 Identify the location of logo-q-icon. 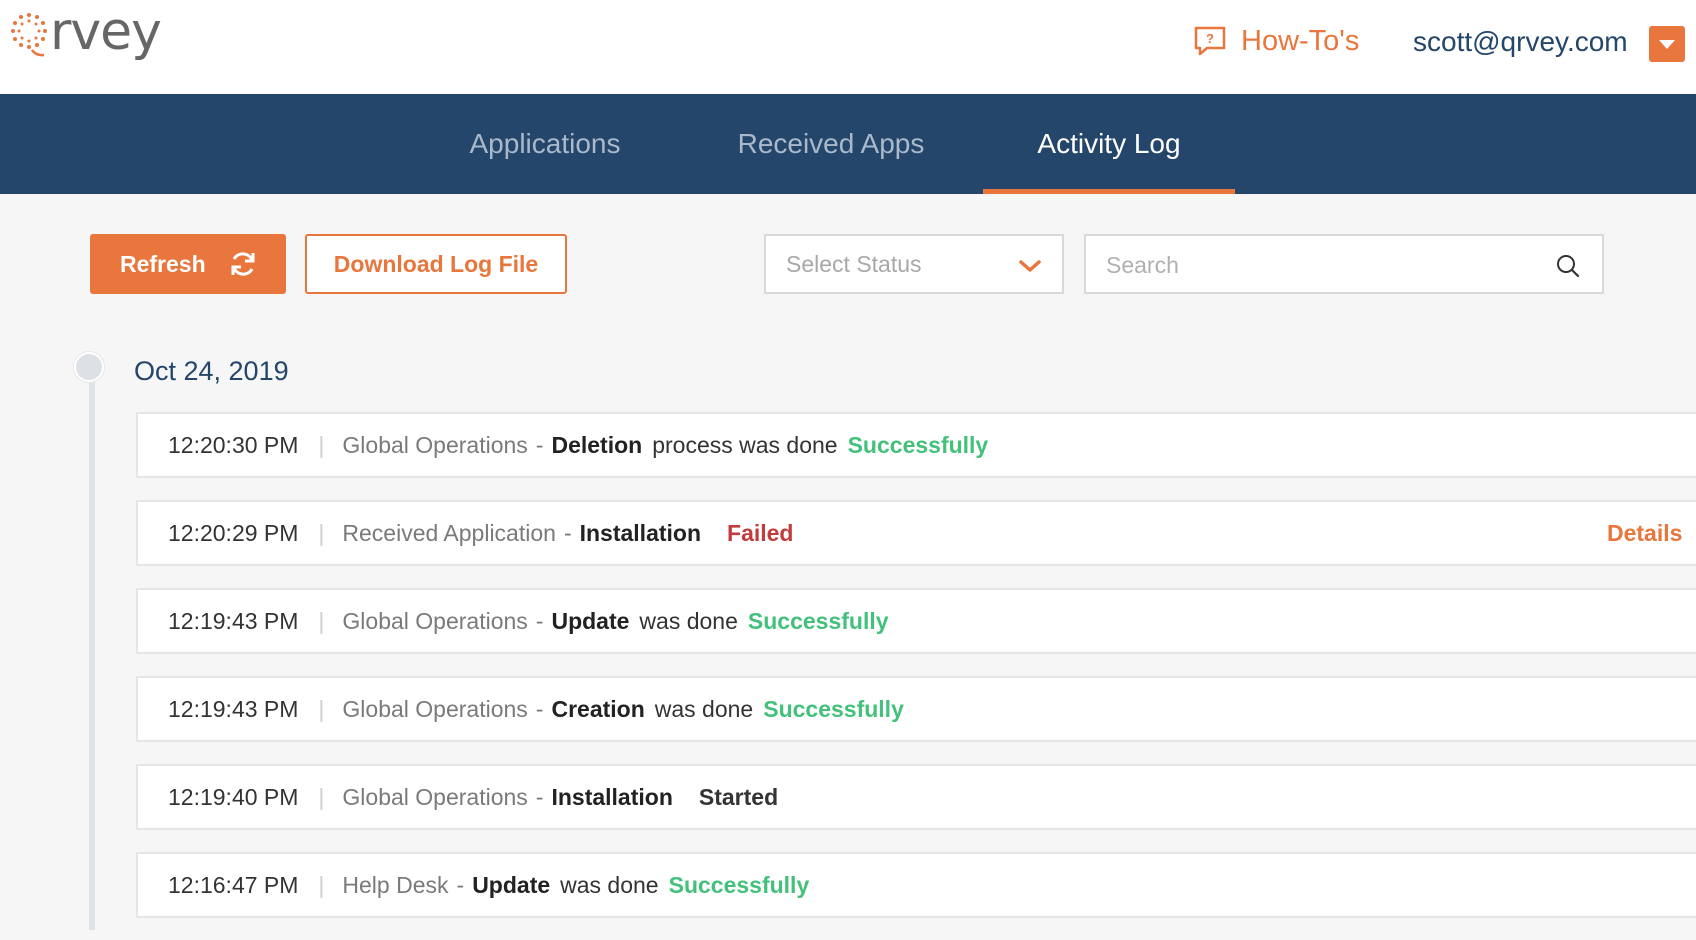
(29, 35).